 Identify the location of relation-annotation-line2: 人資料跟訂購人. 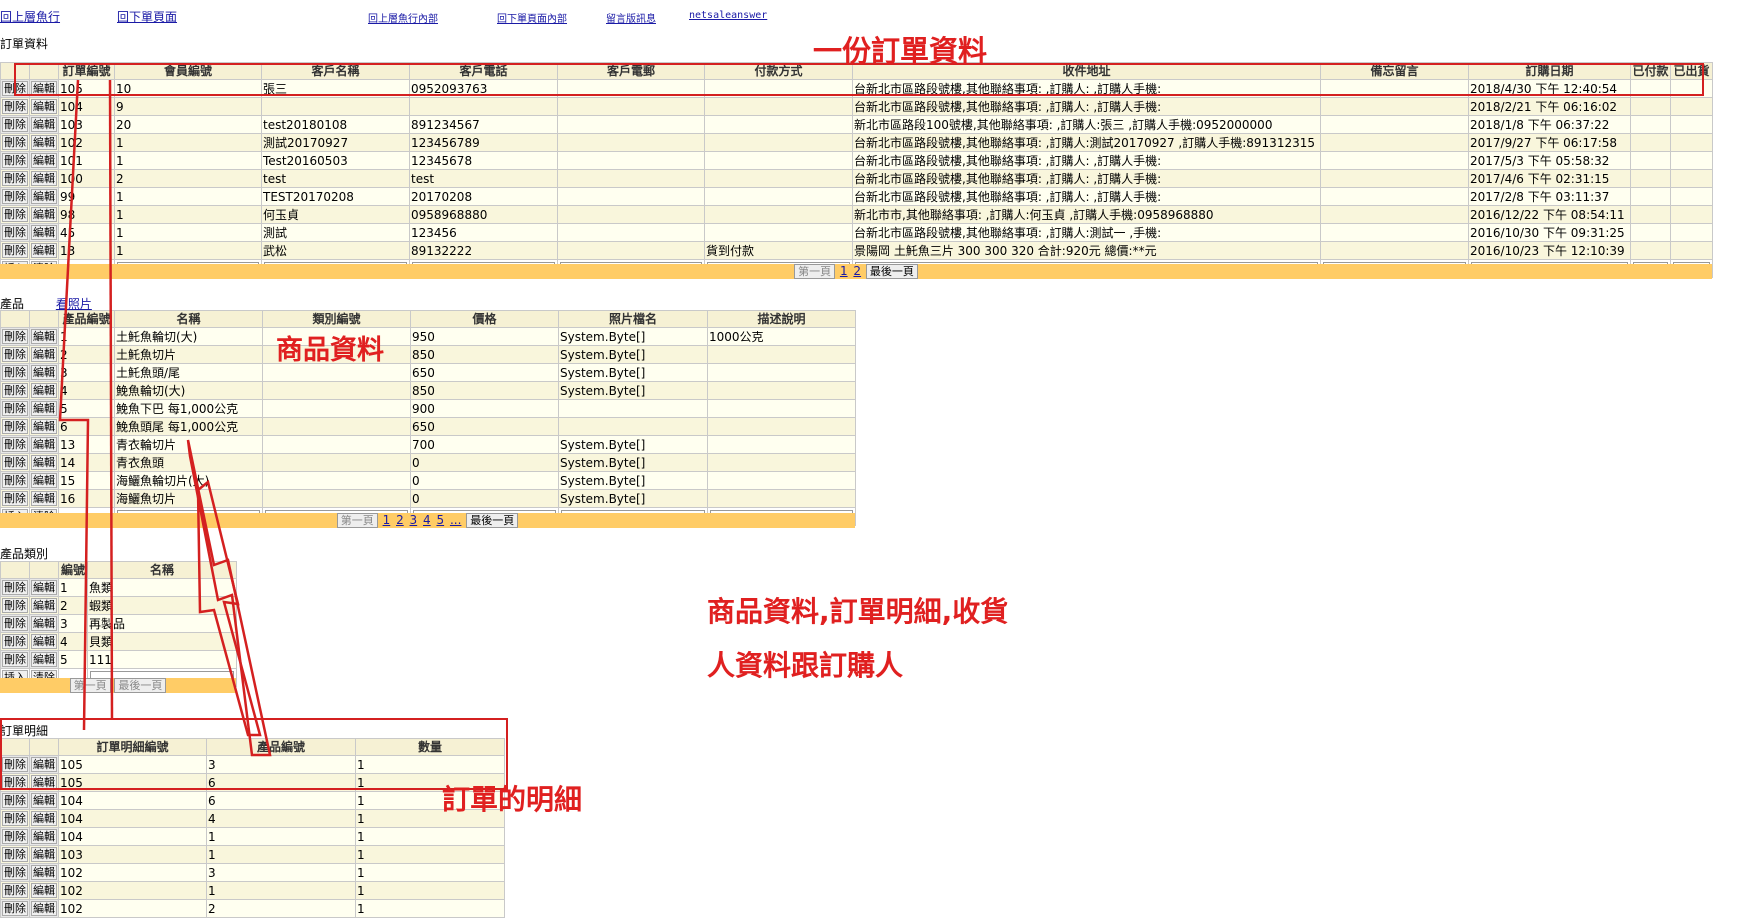
(805, 665).